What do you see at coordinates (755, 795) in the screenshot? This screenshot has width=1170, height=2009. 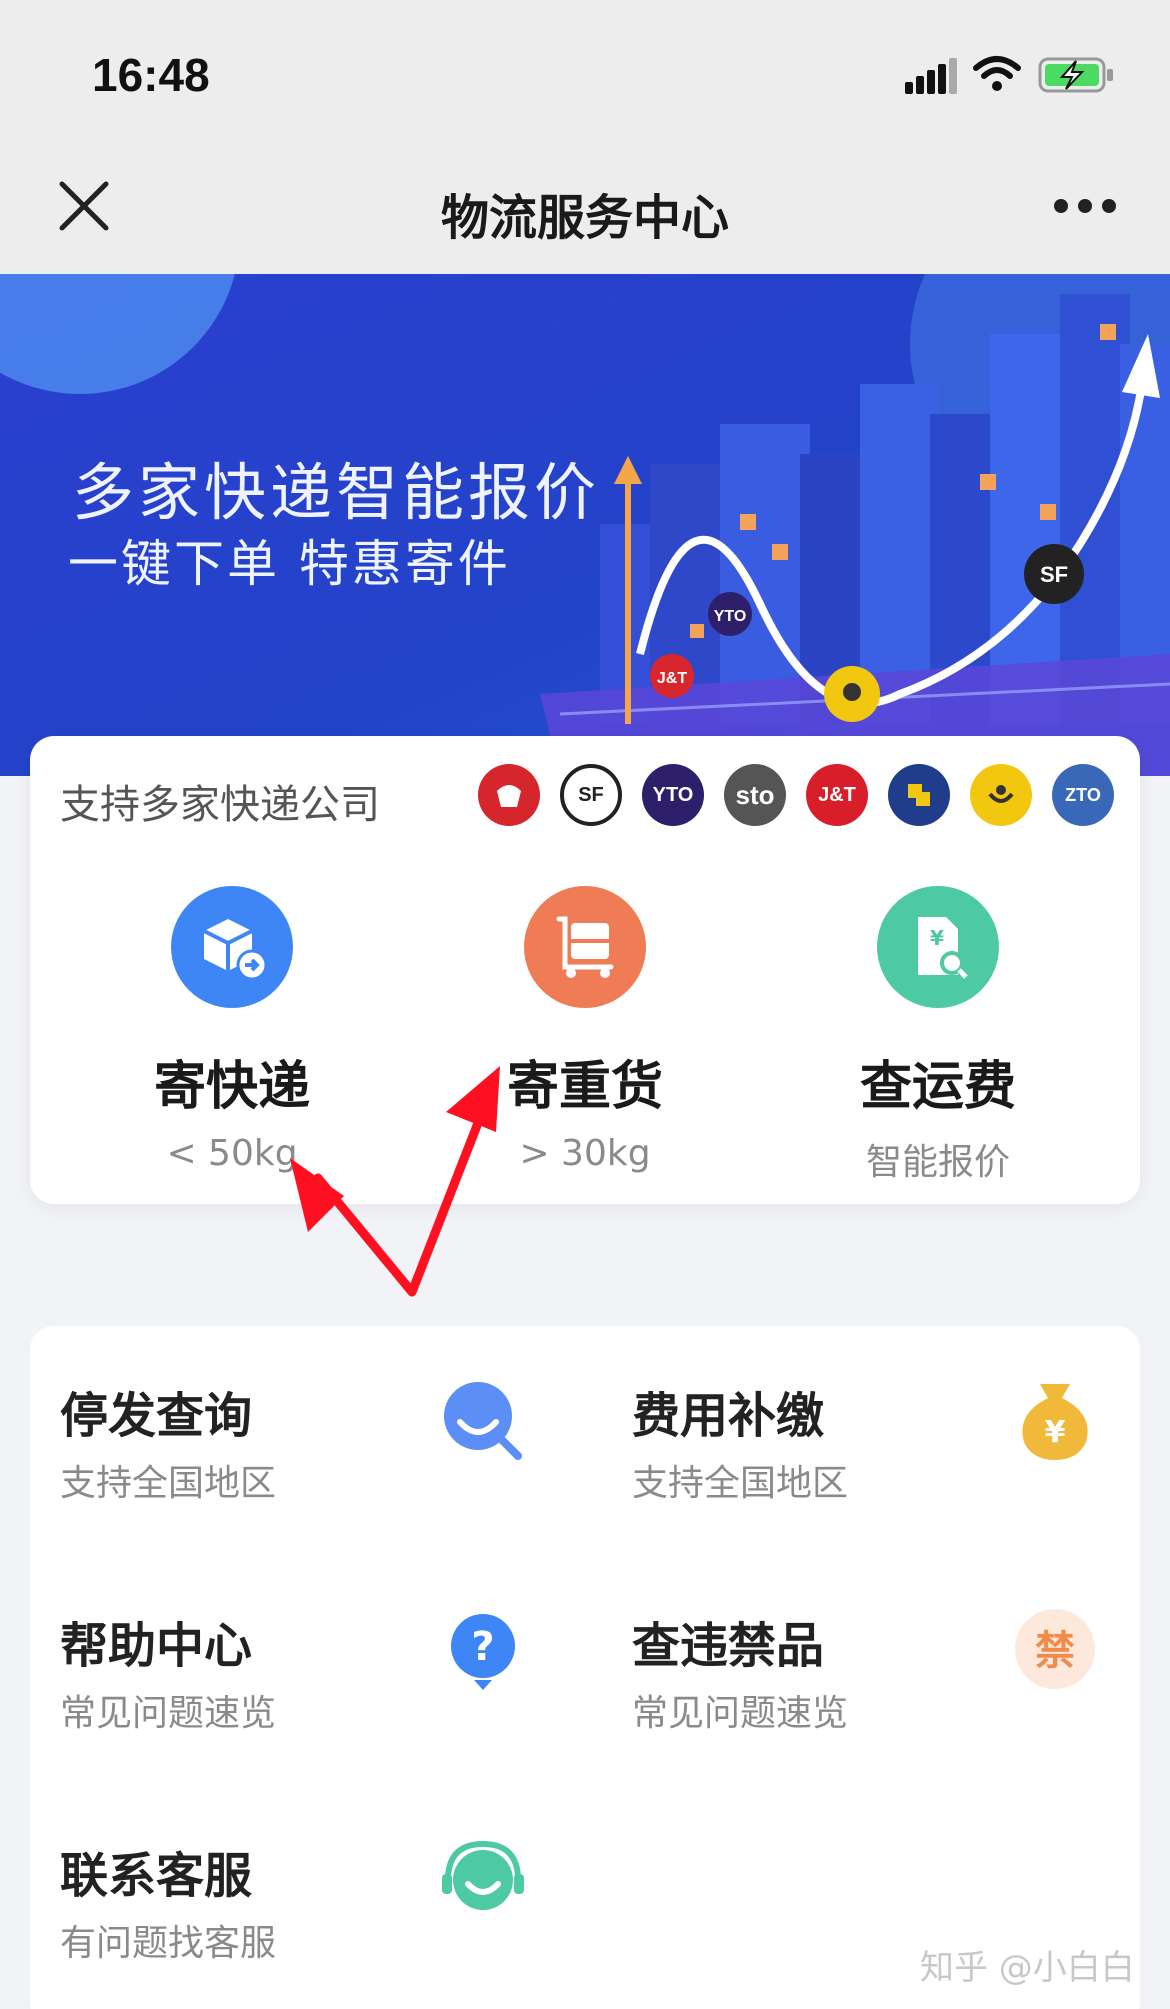 I see `carrier-logo-sto-icon: sto` at bounding box center [755, 795].